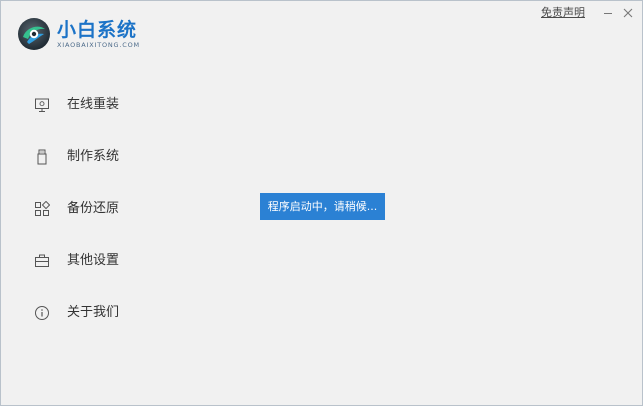 This screenshot has height=406, width=643. What do you see at coordinates (93, 208) in the screenshot?
I see `sidebar-item-label: 备份还原` at bounding box center [93, 208].